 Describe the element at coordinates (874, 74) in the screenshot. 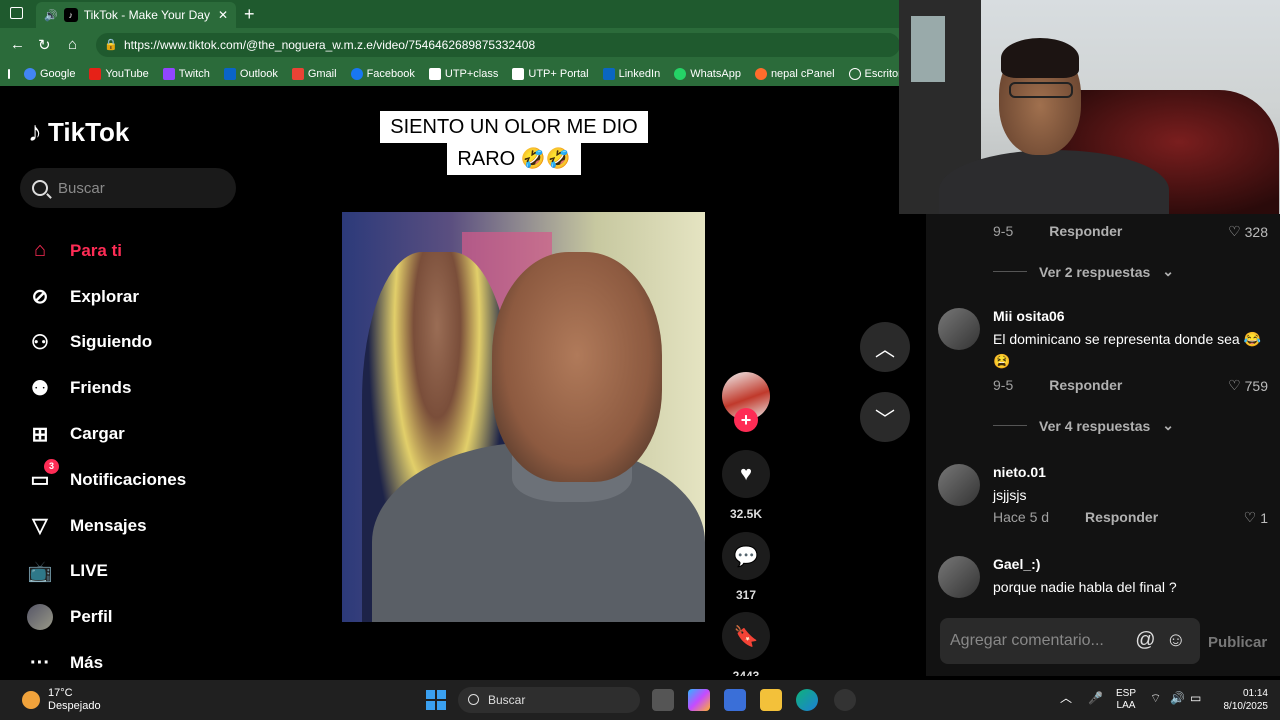

I see `bookmark-escritorio: Escritorio` at that location.